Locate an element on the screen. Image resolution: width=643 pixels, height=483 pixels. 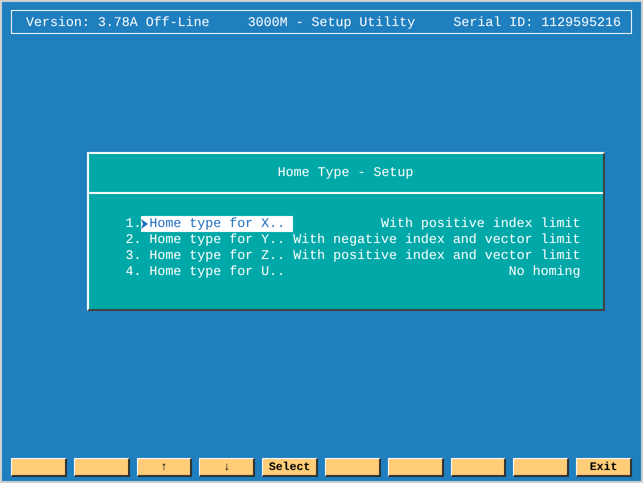
item-number: 3. is located at coordinates (134, 255).